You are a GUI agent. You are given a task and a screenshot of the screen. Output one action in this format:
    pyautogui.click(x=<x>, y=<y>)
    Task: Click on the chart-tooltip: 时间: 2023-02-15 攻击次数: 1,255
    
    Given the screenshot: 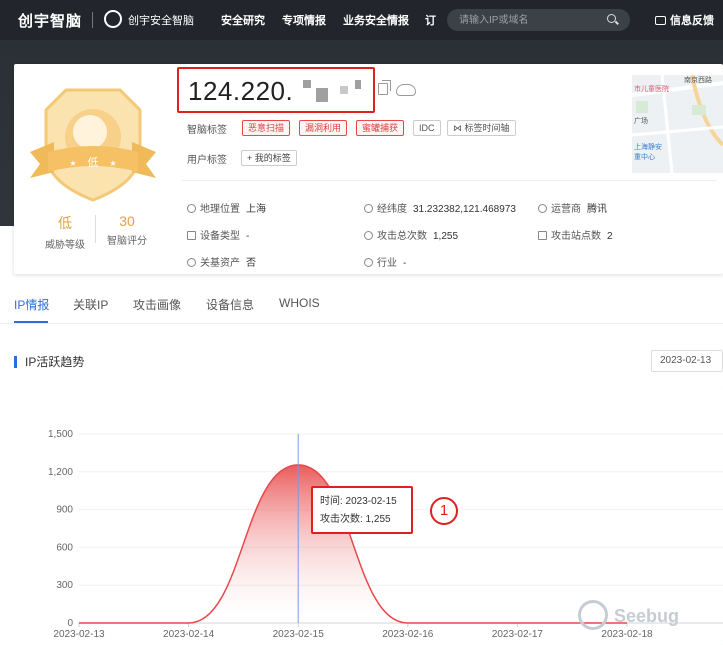 What is the action you would take?
    pyautogui.click(x=362, y=510)
    